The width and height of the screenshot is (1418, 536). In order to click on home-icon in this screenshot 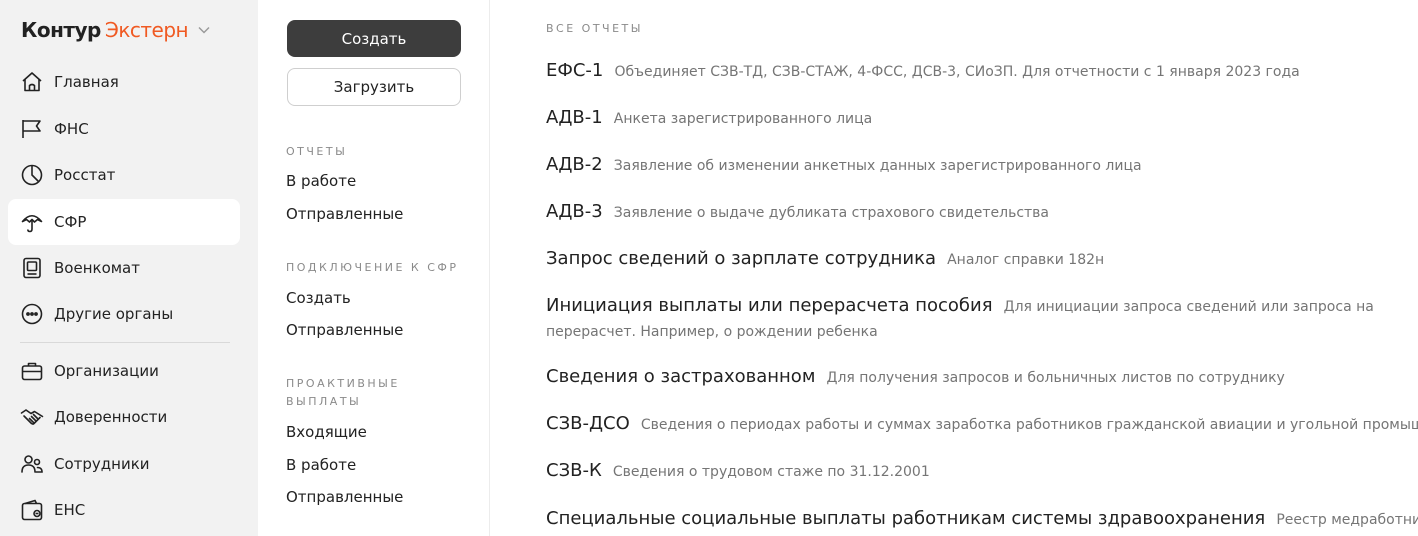, I will do `click(32, 82)`.